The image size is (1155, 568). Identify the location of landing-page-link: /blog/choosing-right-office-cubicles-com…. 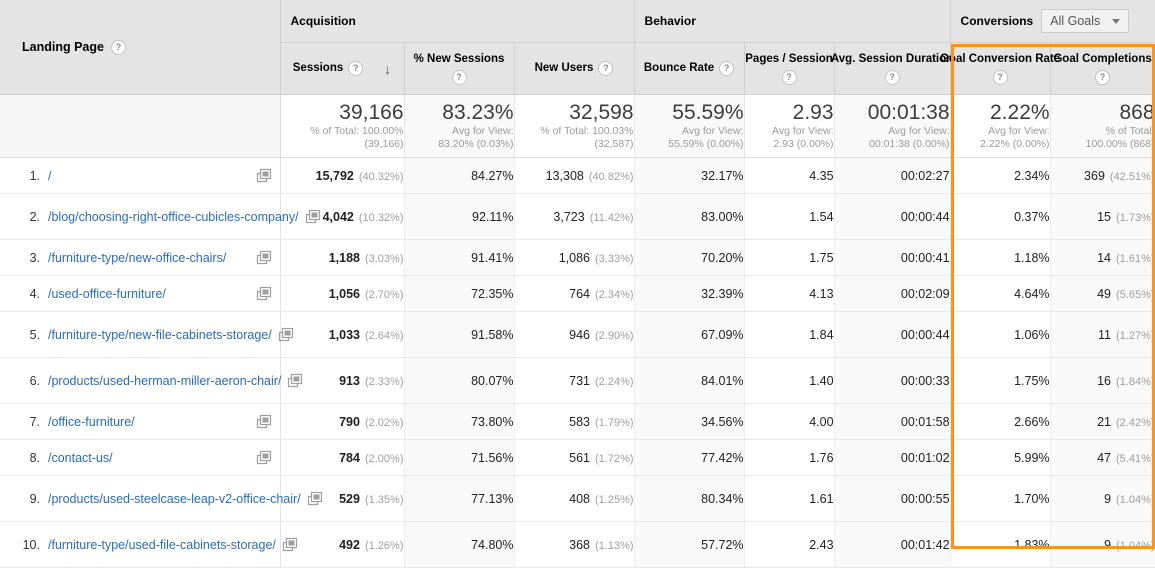
(173, 217).